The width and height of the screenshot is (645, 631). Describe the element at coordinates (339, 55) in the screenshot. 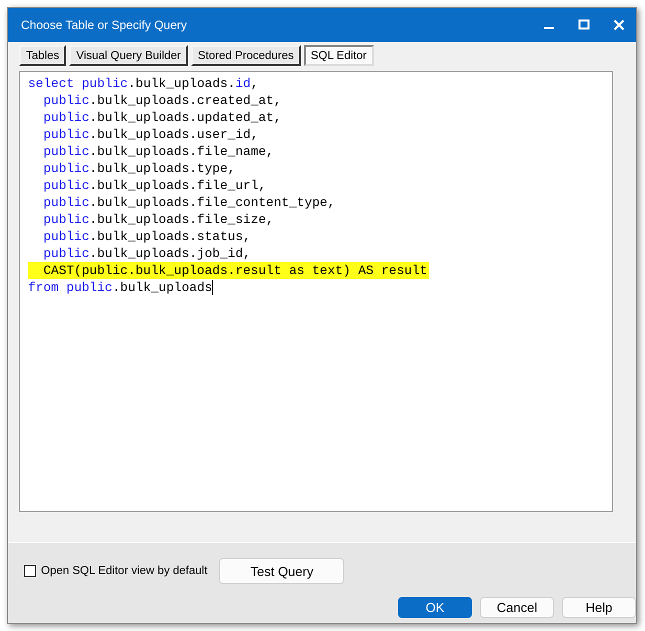

I see `tab: SQL Editor` at that location.